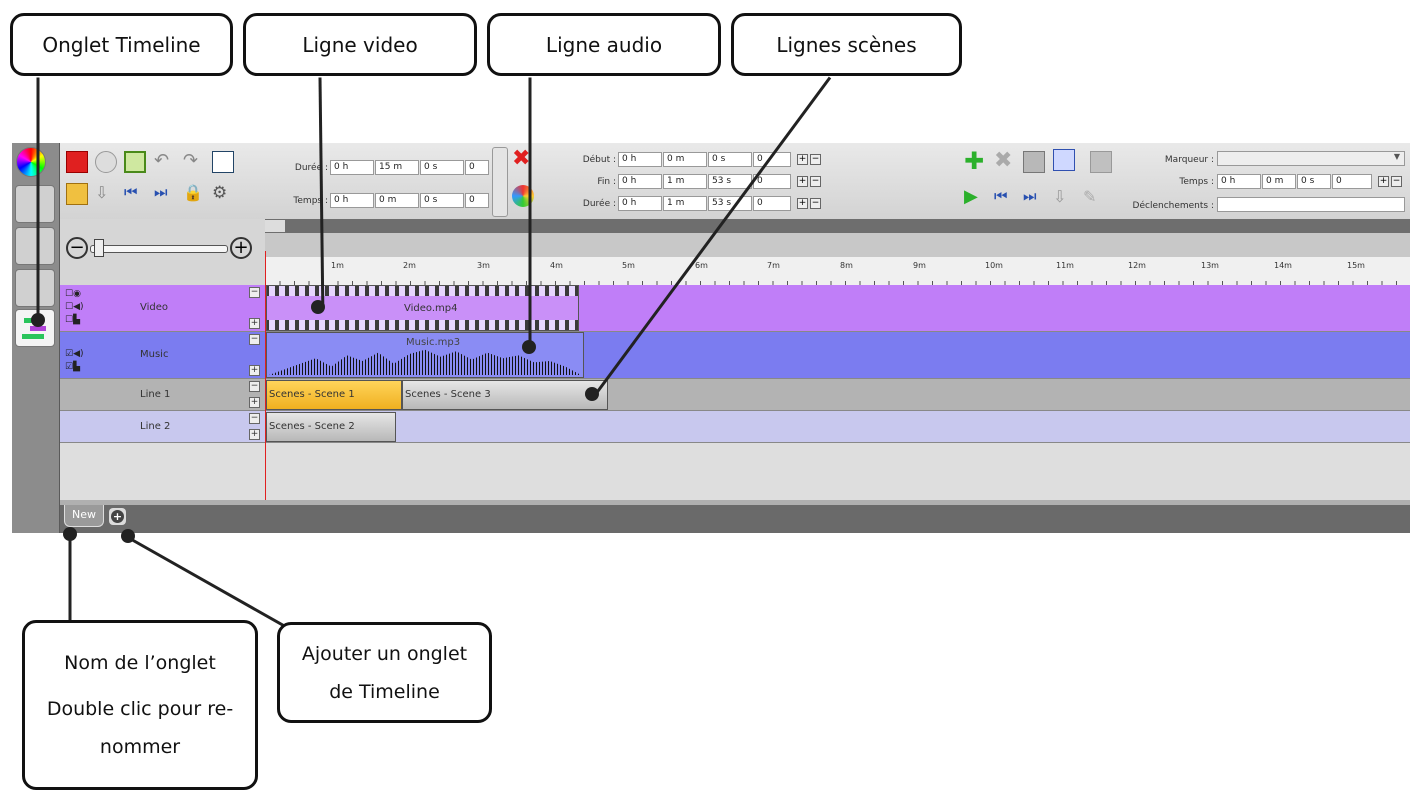 The height and width of the screenshot is (790, 1414). I want to click on zoom-slider-handle, so click(99, 248).